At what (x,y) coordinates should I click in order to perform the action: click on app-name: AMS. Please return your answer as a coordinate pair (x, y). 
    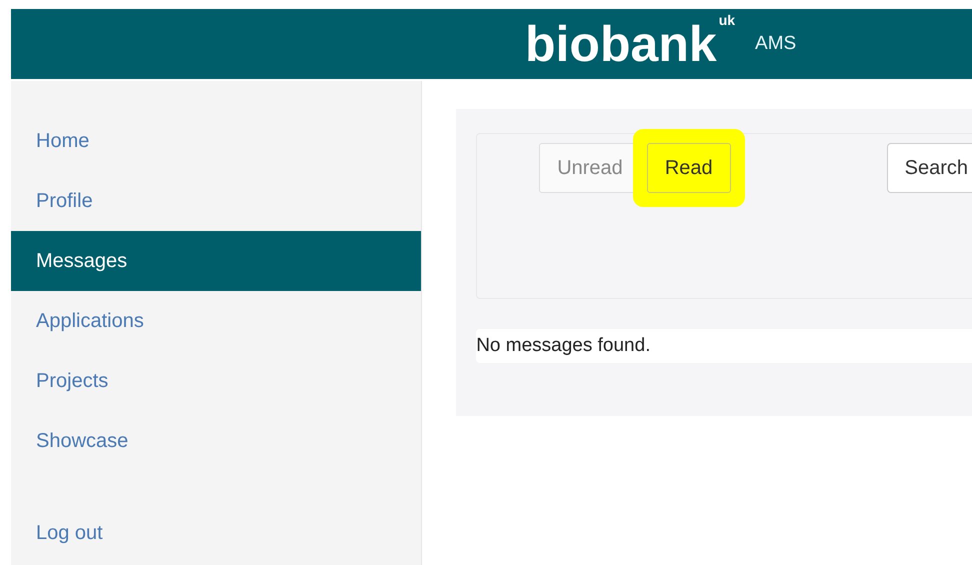
    Looking at the image, I should click on (775, 44).